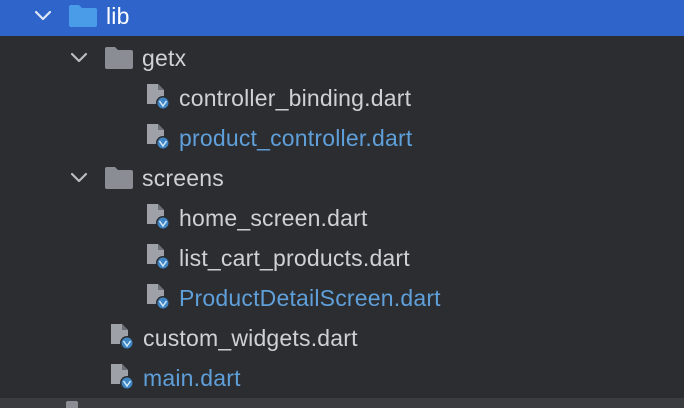 The height and width of the screenshot is (408, 684). I want to click on tree-label-getx: getx, so click(164, 58).